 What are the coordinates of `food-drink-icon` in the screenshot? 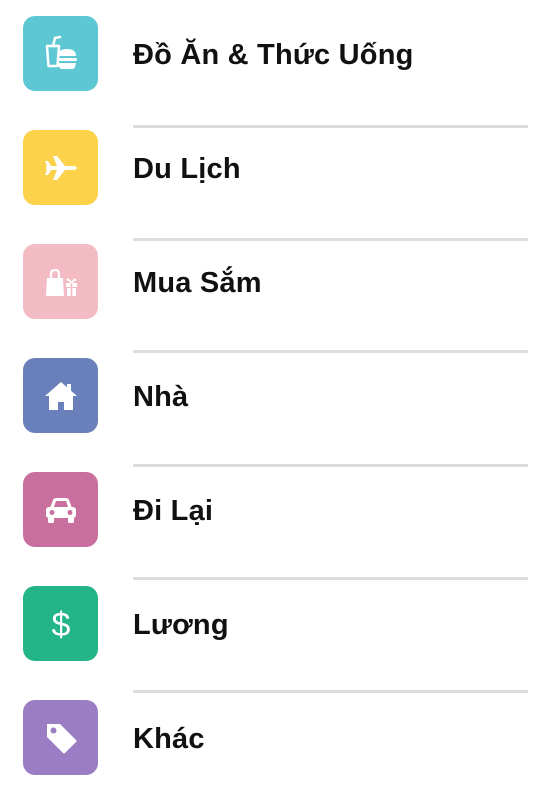 It's located at (61, 54).